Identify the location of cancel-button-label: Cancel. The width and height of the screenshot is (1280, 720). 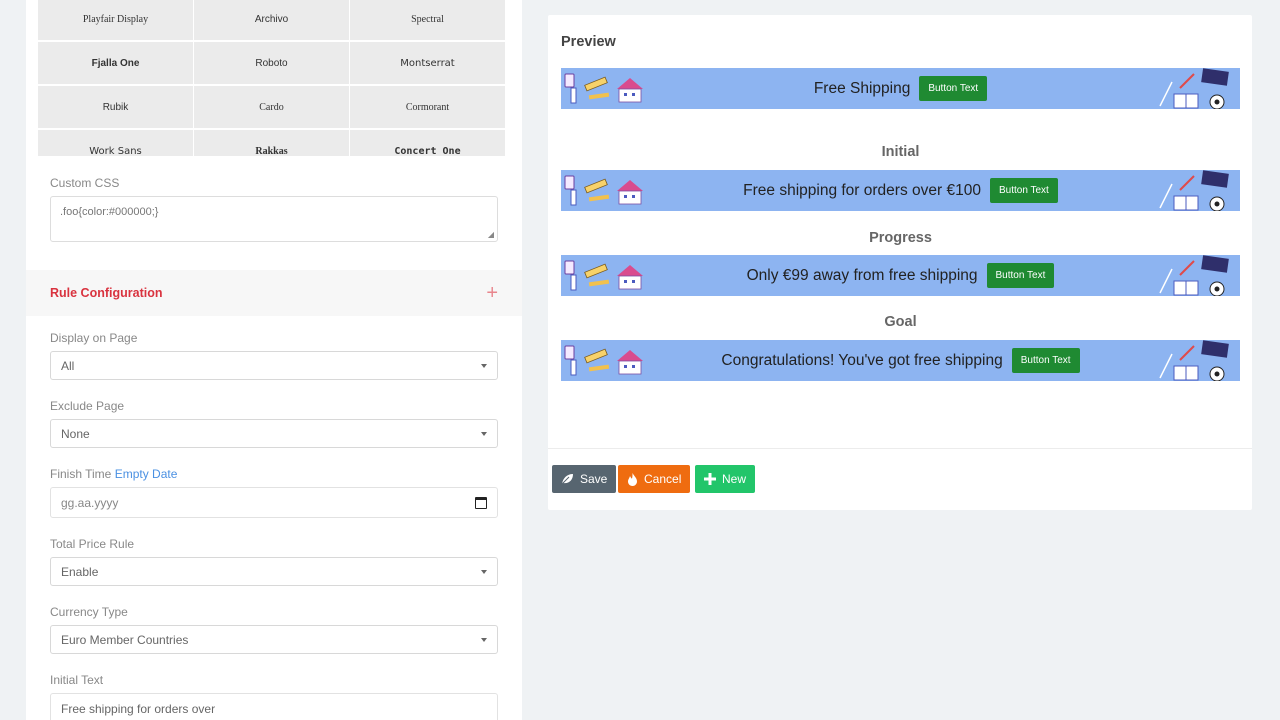
(663, 479).